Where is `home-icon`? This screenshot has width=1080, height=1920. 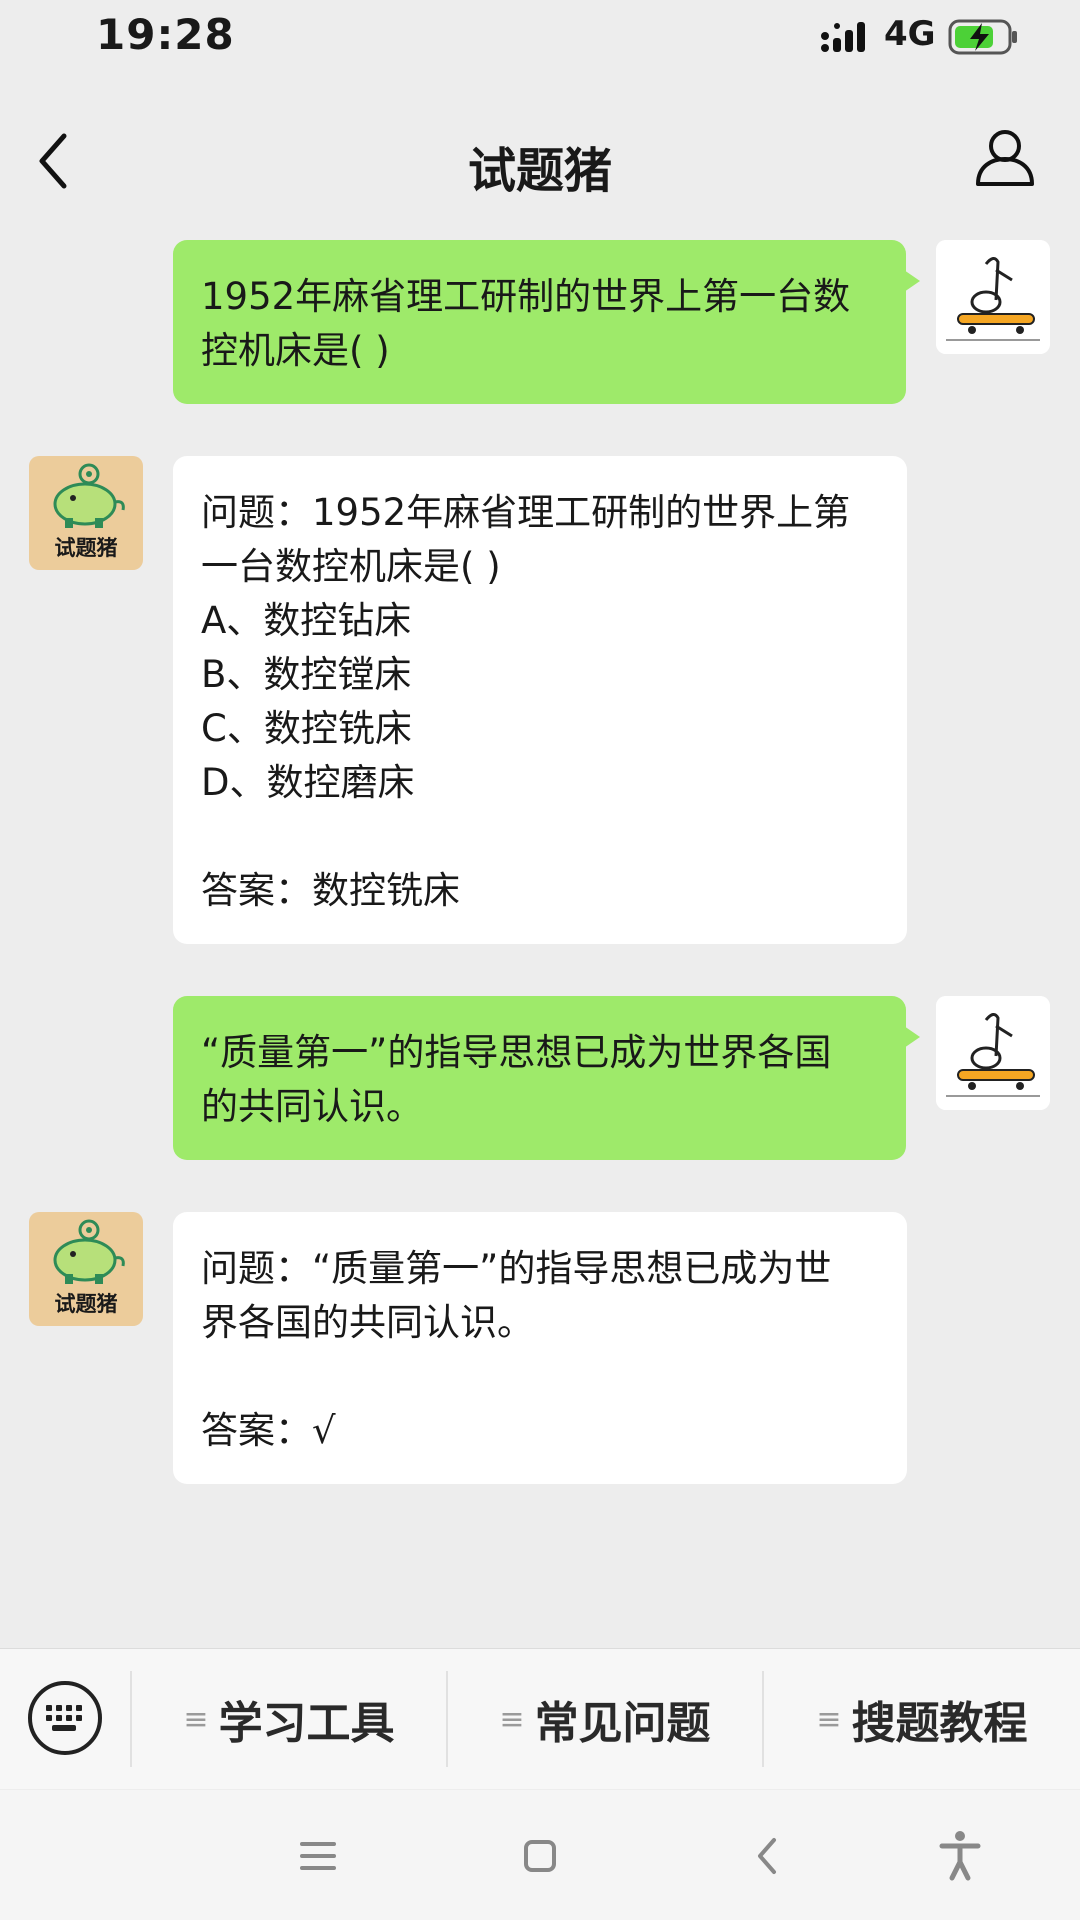
home-icon is located at coordinates (540, 1856).